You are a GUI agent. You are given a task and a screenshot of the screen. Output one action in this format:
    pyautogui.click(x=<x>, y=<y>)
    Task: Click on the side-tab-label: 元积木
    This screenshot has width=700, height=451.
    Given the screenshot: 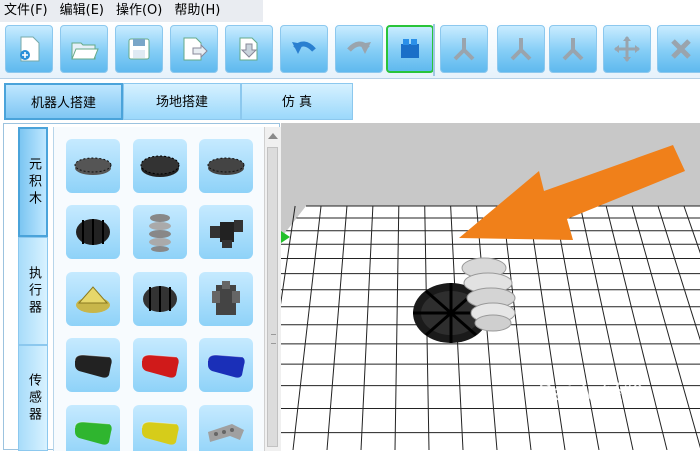 What is the action you would take?
    pyautogui.click(x=33, y=182)
    